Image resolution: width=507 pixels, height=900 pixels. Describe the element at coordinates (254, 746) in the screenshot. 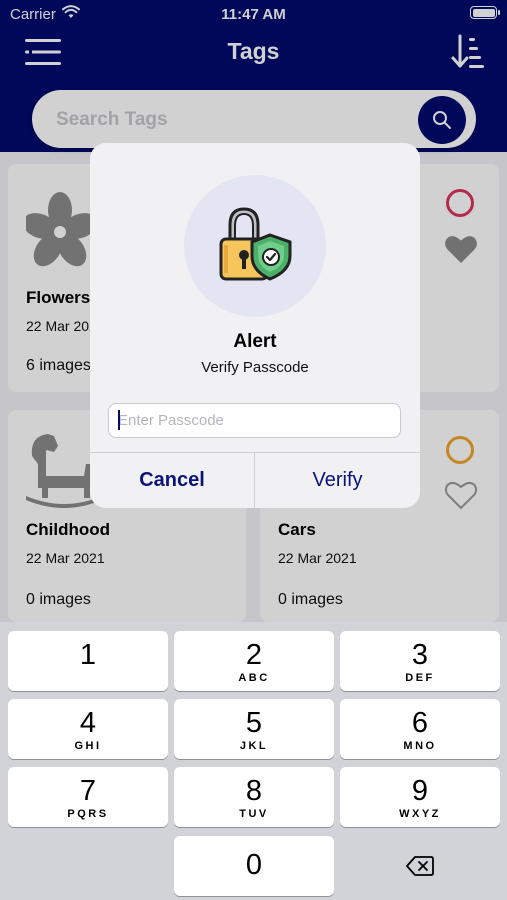

I see `key-letters: JKL` at that location.